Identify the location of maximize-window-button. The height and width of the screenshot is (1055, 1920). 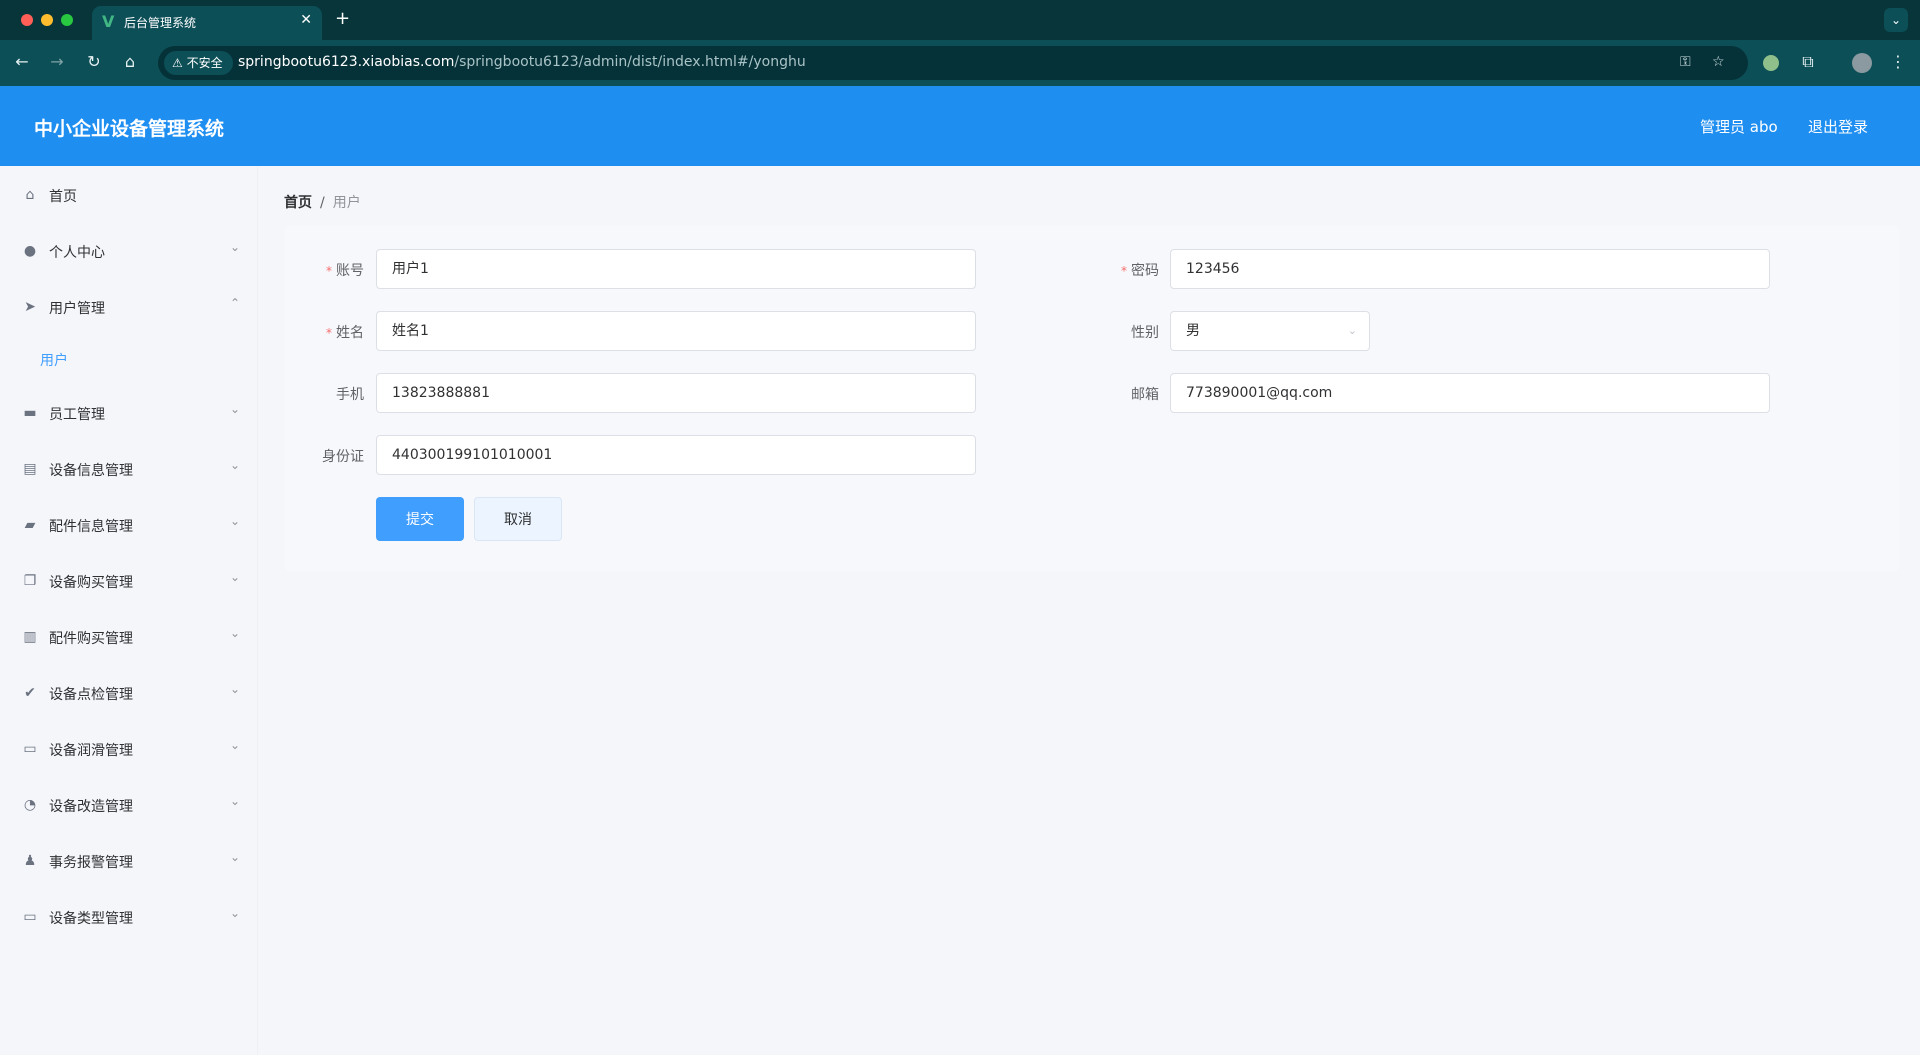
(67, 20).